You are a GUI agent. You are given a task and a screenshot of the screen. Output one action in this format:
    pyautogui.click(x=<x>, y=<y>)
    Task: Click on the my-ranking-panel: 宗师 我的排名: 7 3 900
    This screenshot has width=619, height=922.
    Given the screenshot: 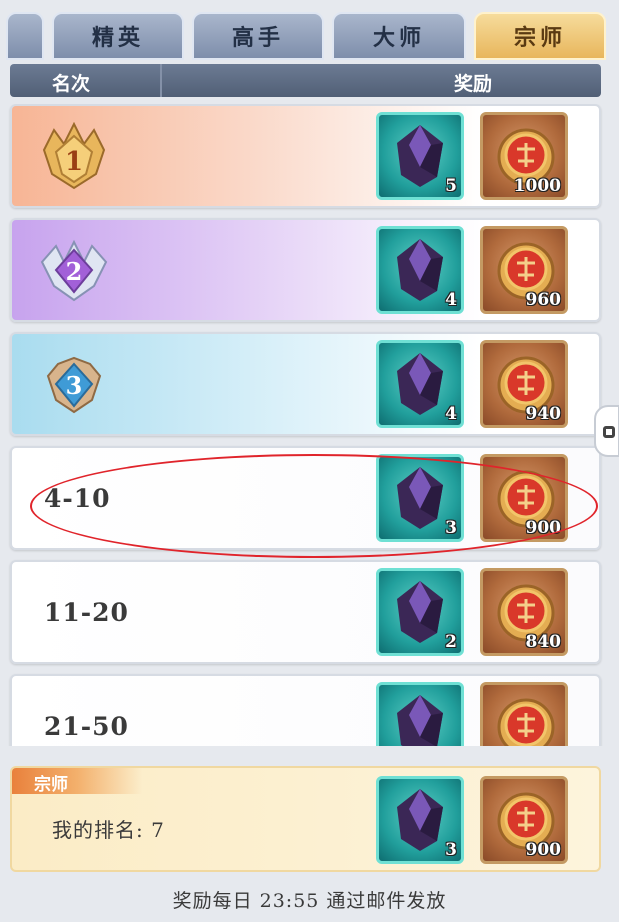 What is the action you would take?
    pyautogui.click(x=305, y=819)
    